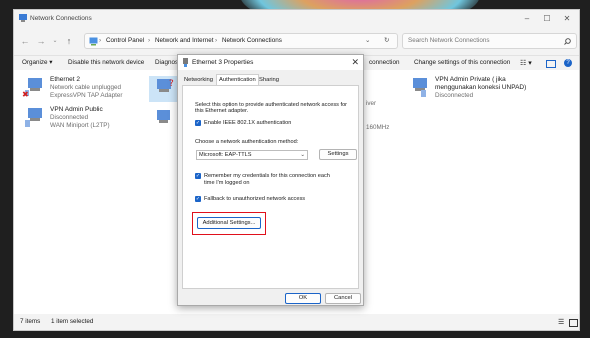  I want to click on network-adapter-icon: ✖, so click(32, 88).